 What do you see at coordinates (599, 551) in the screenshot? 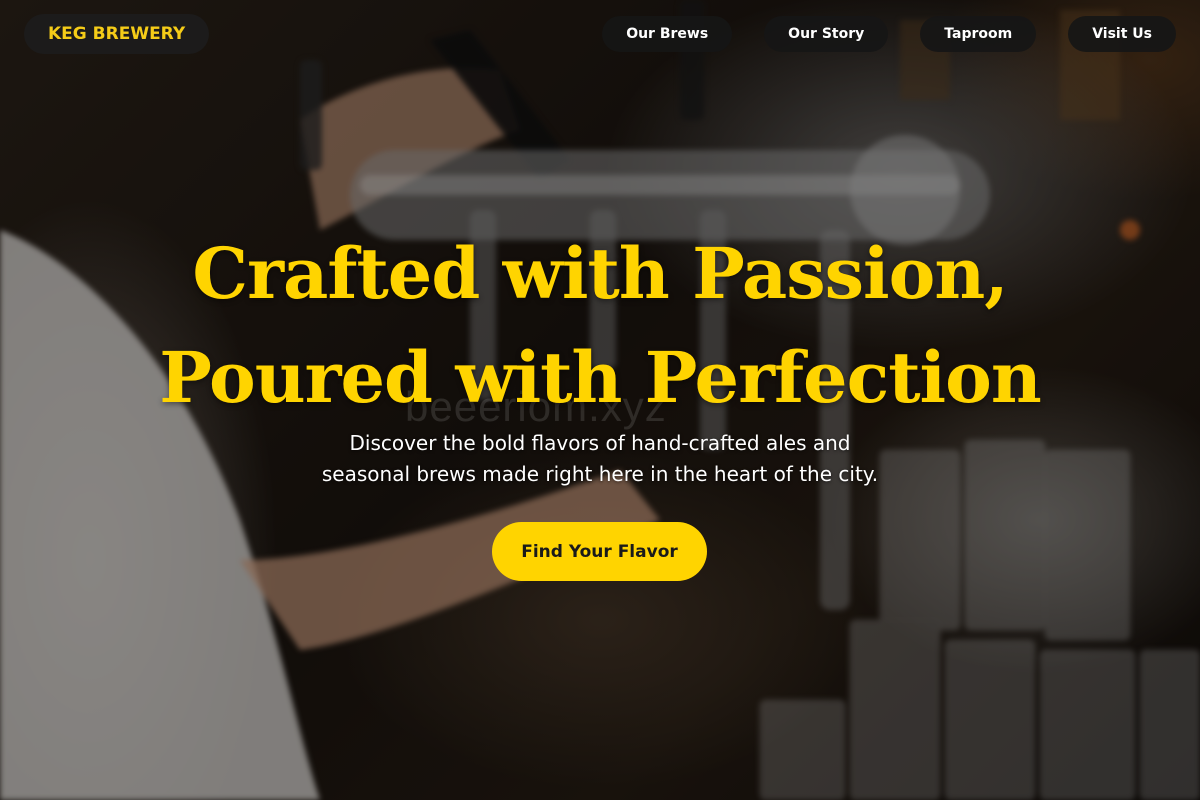
I see `find-your-flavor-button: Find Your Flavor` at bounding box center [599, 551].